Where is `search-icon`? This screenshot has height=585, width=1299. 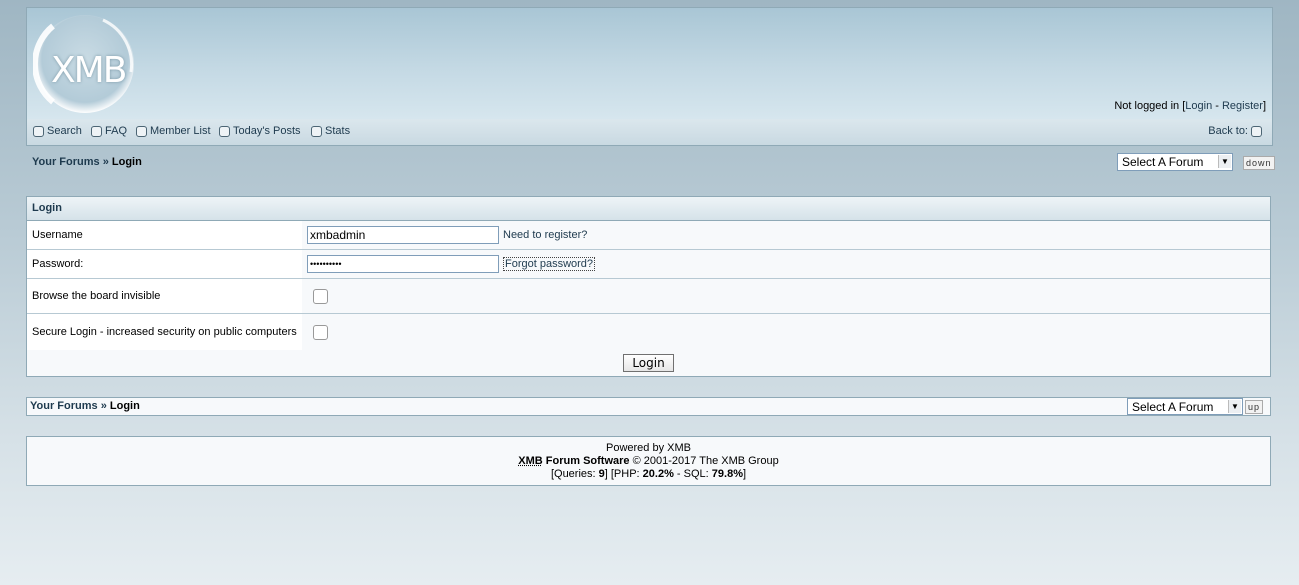 search-icon is located at coordinates (38, 131).